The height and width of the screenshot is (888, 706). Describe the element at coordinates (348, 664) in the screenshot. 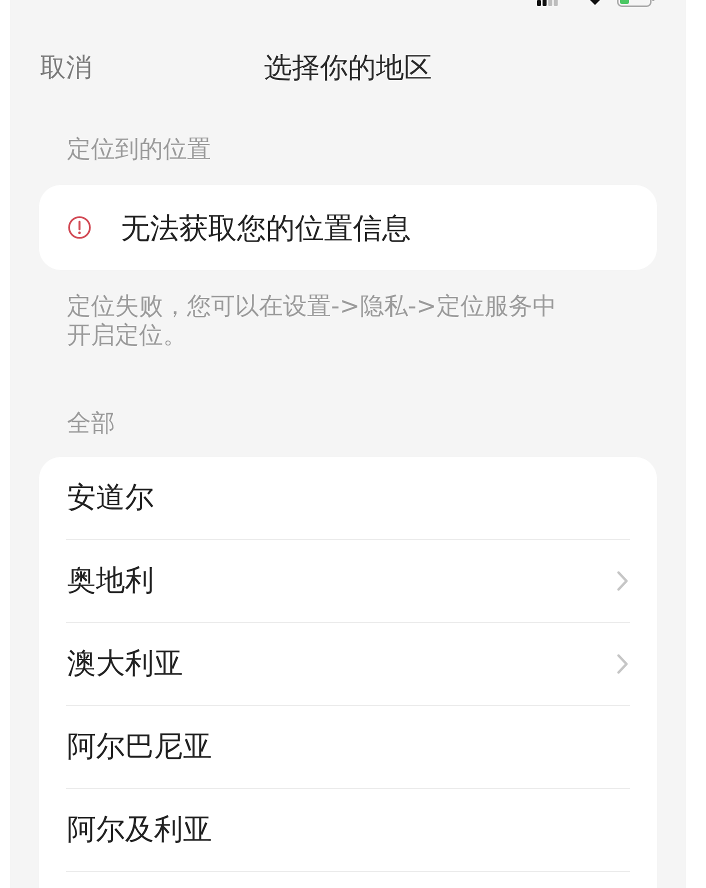

I see `region-item: 澳大利亚` at that location.